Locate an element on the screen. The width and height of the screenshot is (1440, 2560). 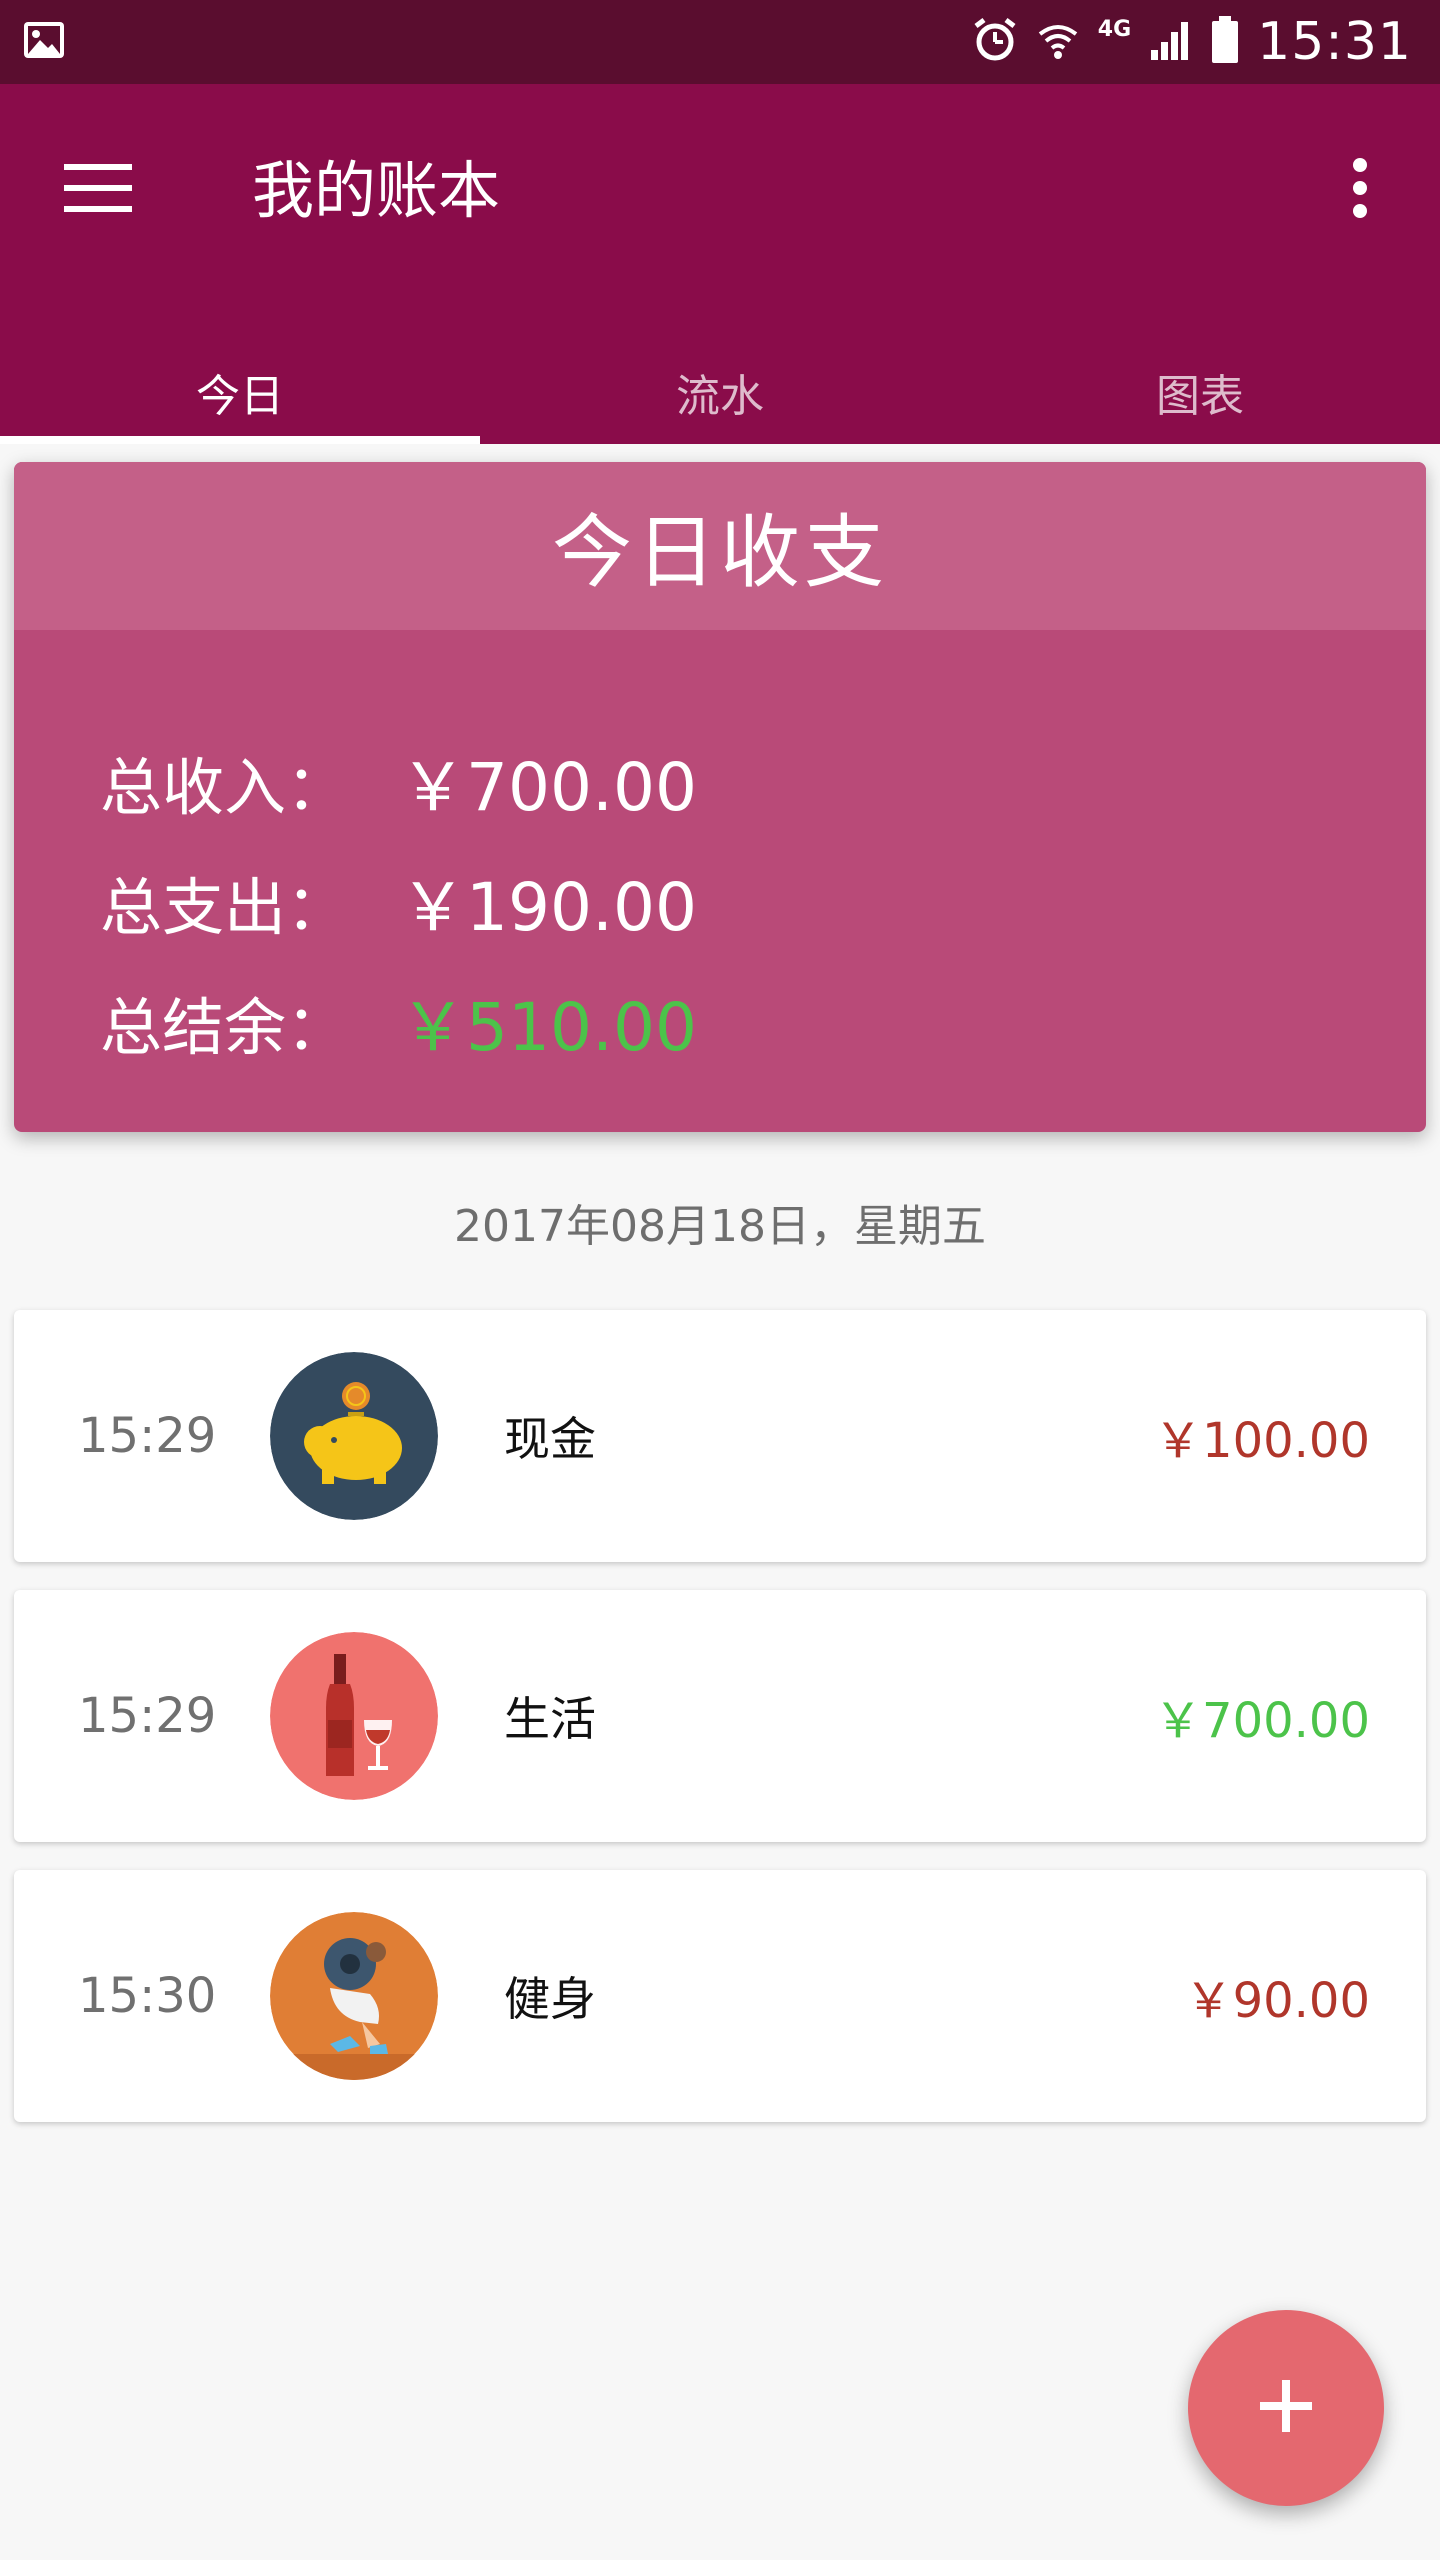
tab-today: 今日 is located at coordinates (240, 402).